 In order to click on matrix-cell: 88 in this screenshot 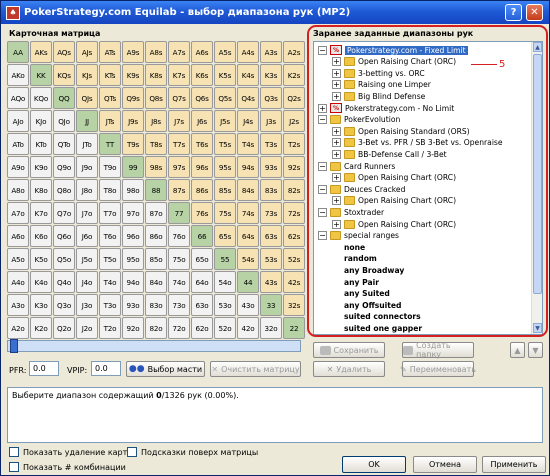, I will do `click(156, 190)`.